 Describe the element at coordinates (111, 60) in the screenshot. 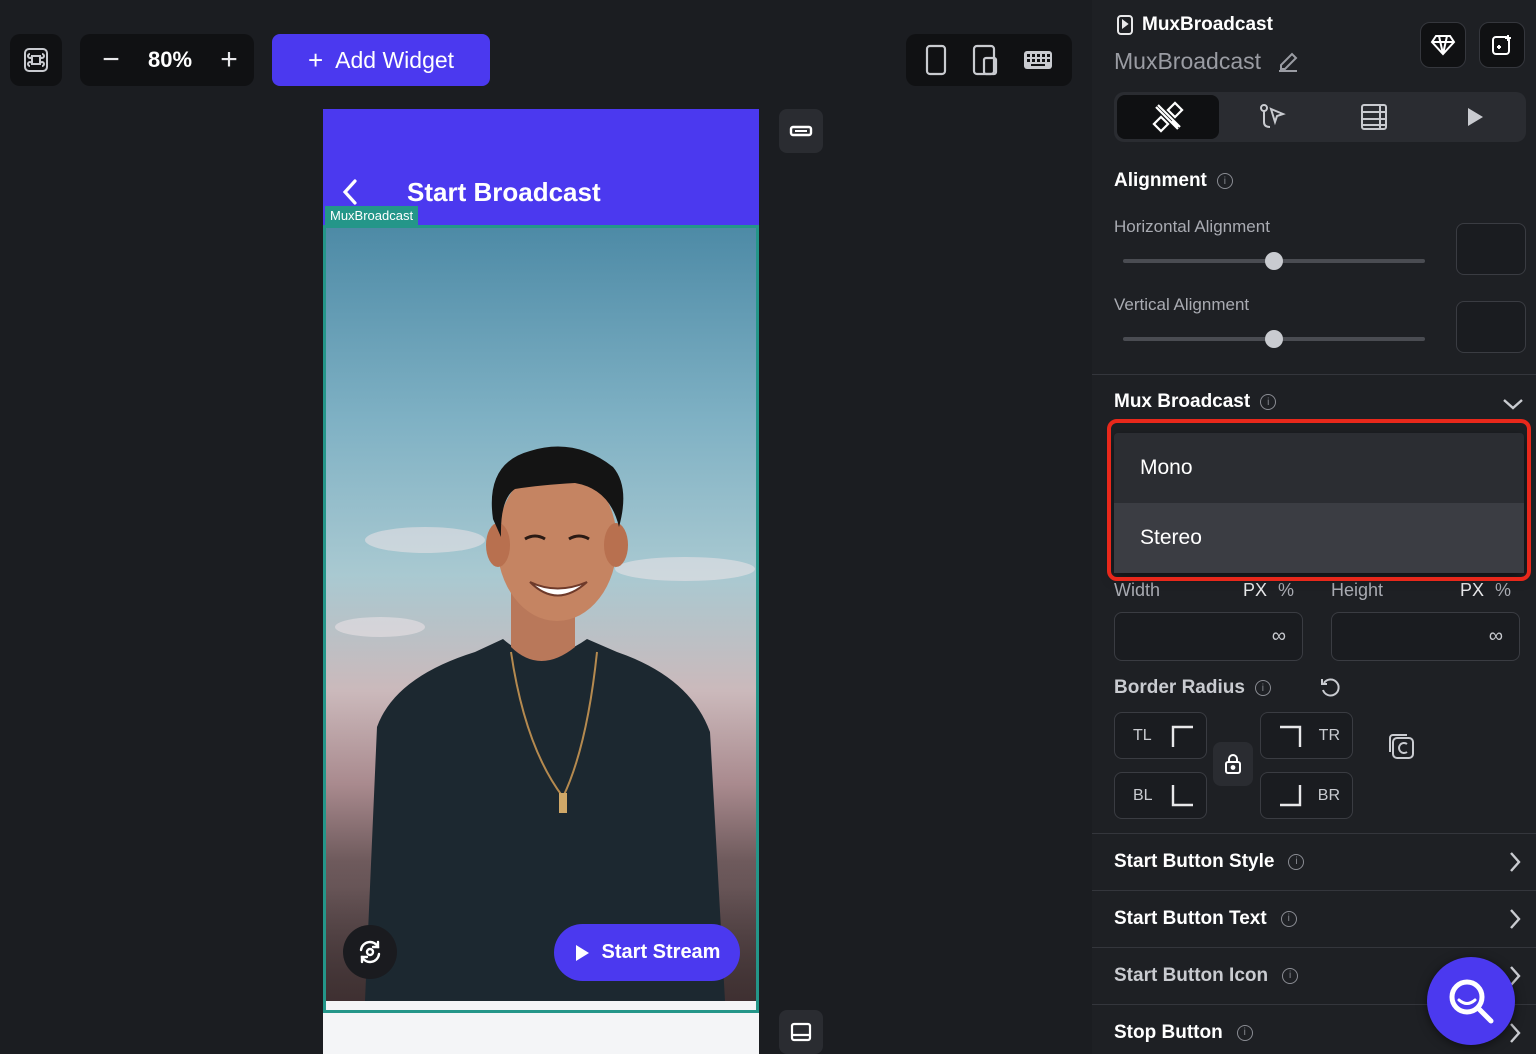

I see `zoom-out-button: −` at that location.